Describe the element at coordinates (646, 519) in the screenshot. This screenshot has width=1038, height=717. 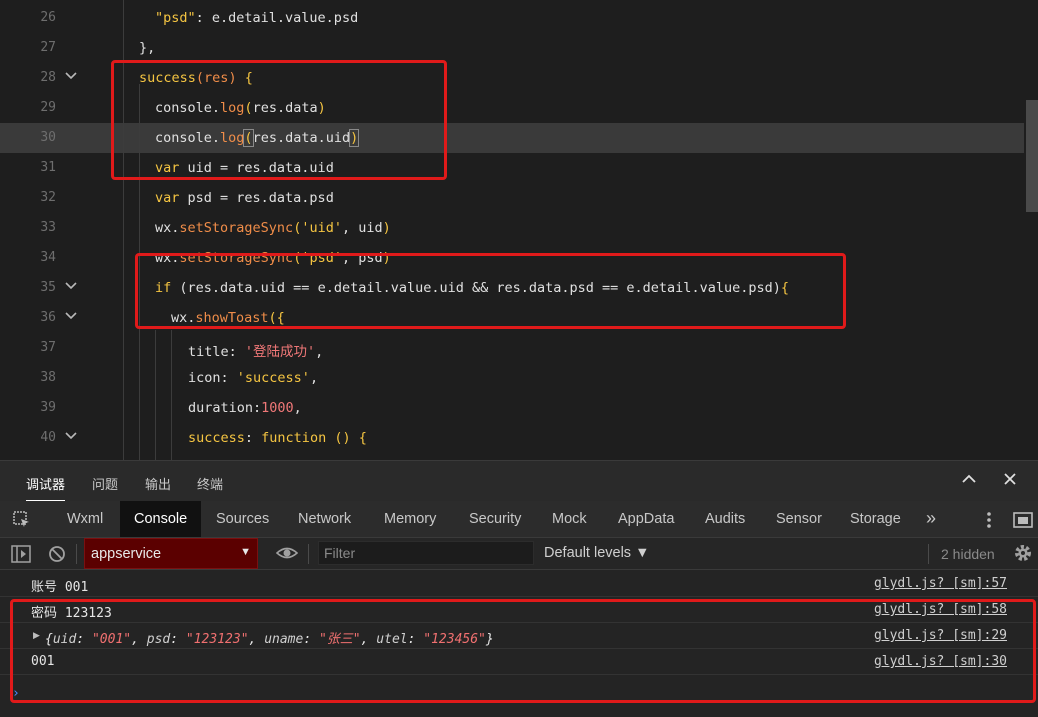
I see `tab-appdata: AppData` at that location.